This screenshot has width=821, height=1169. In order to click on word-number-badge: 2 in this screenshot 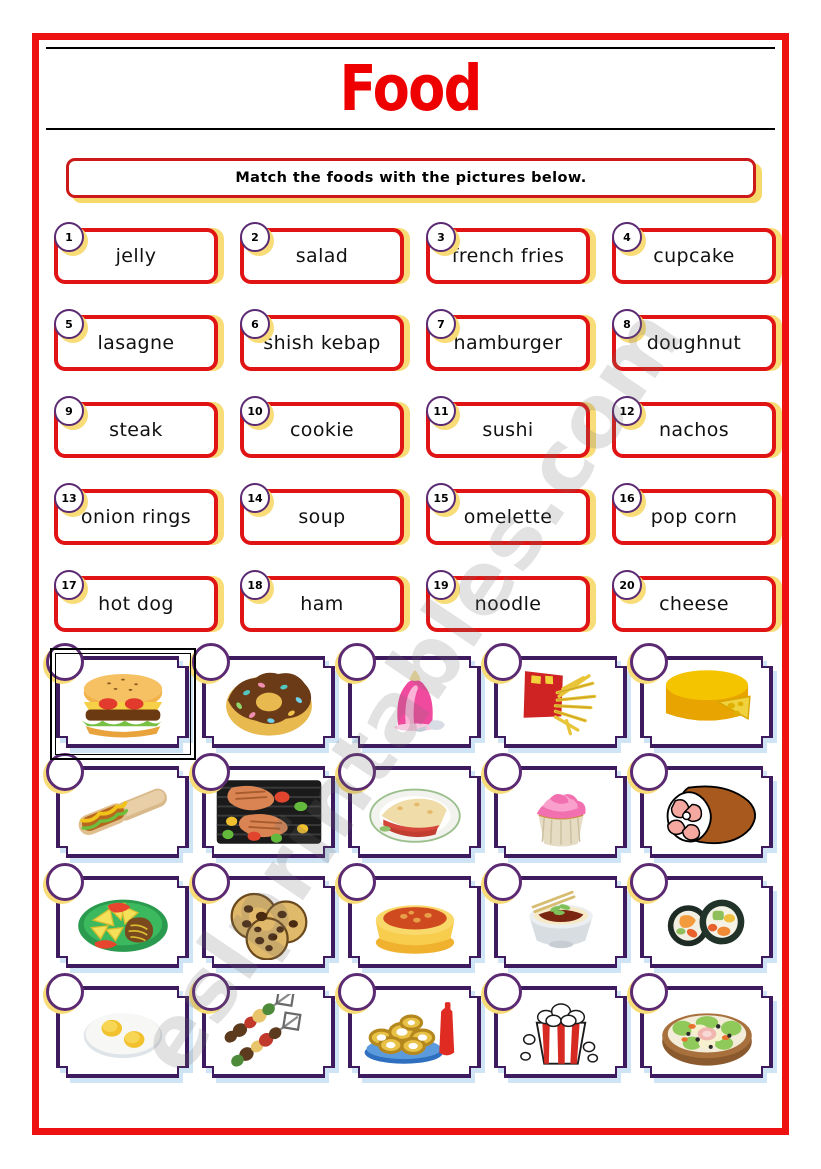, I will do `click(255, 237)`.